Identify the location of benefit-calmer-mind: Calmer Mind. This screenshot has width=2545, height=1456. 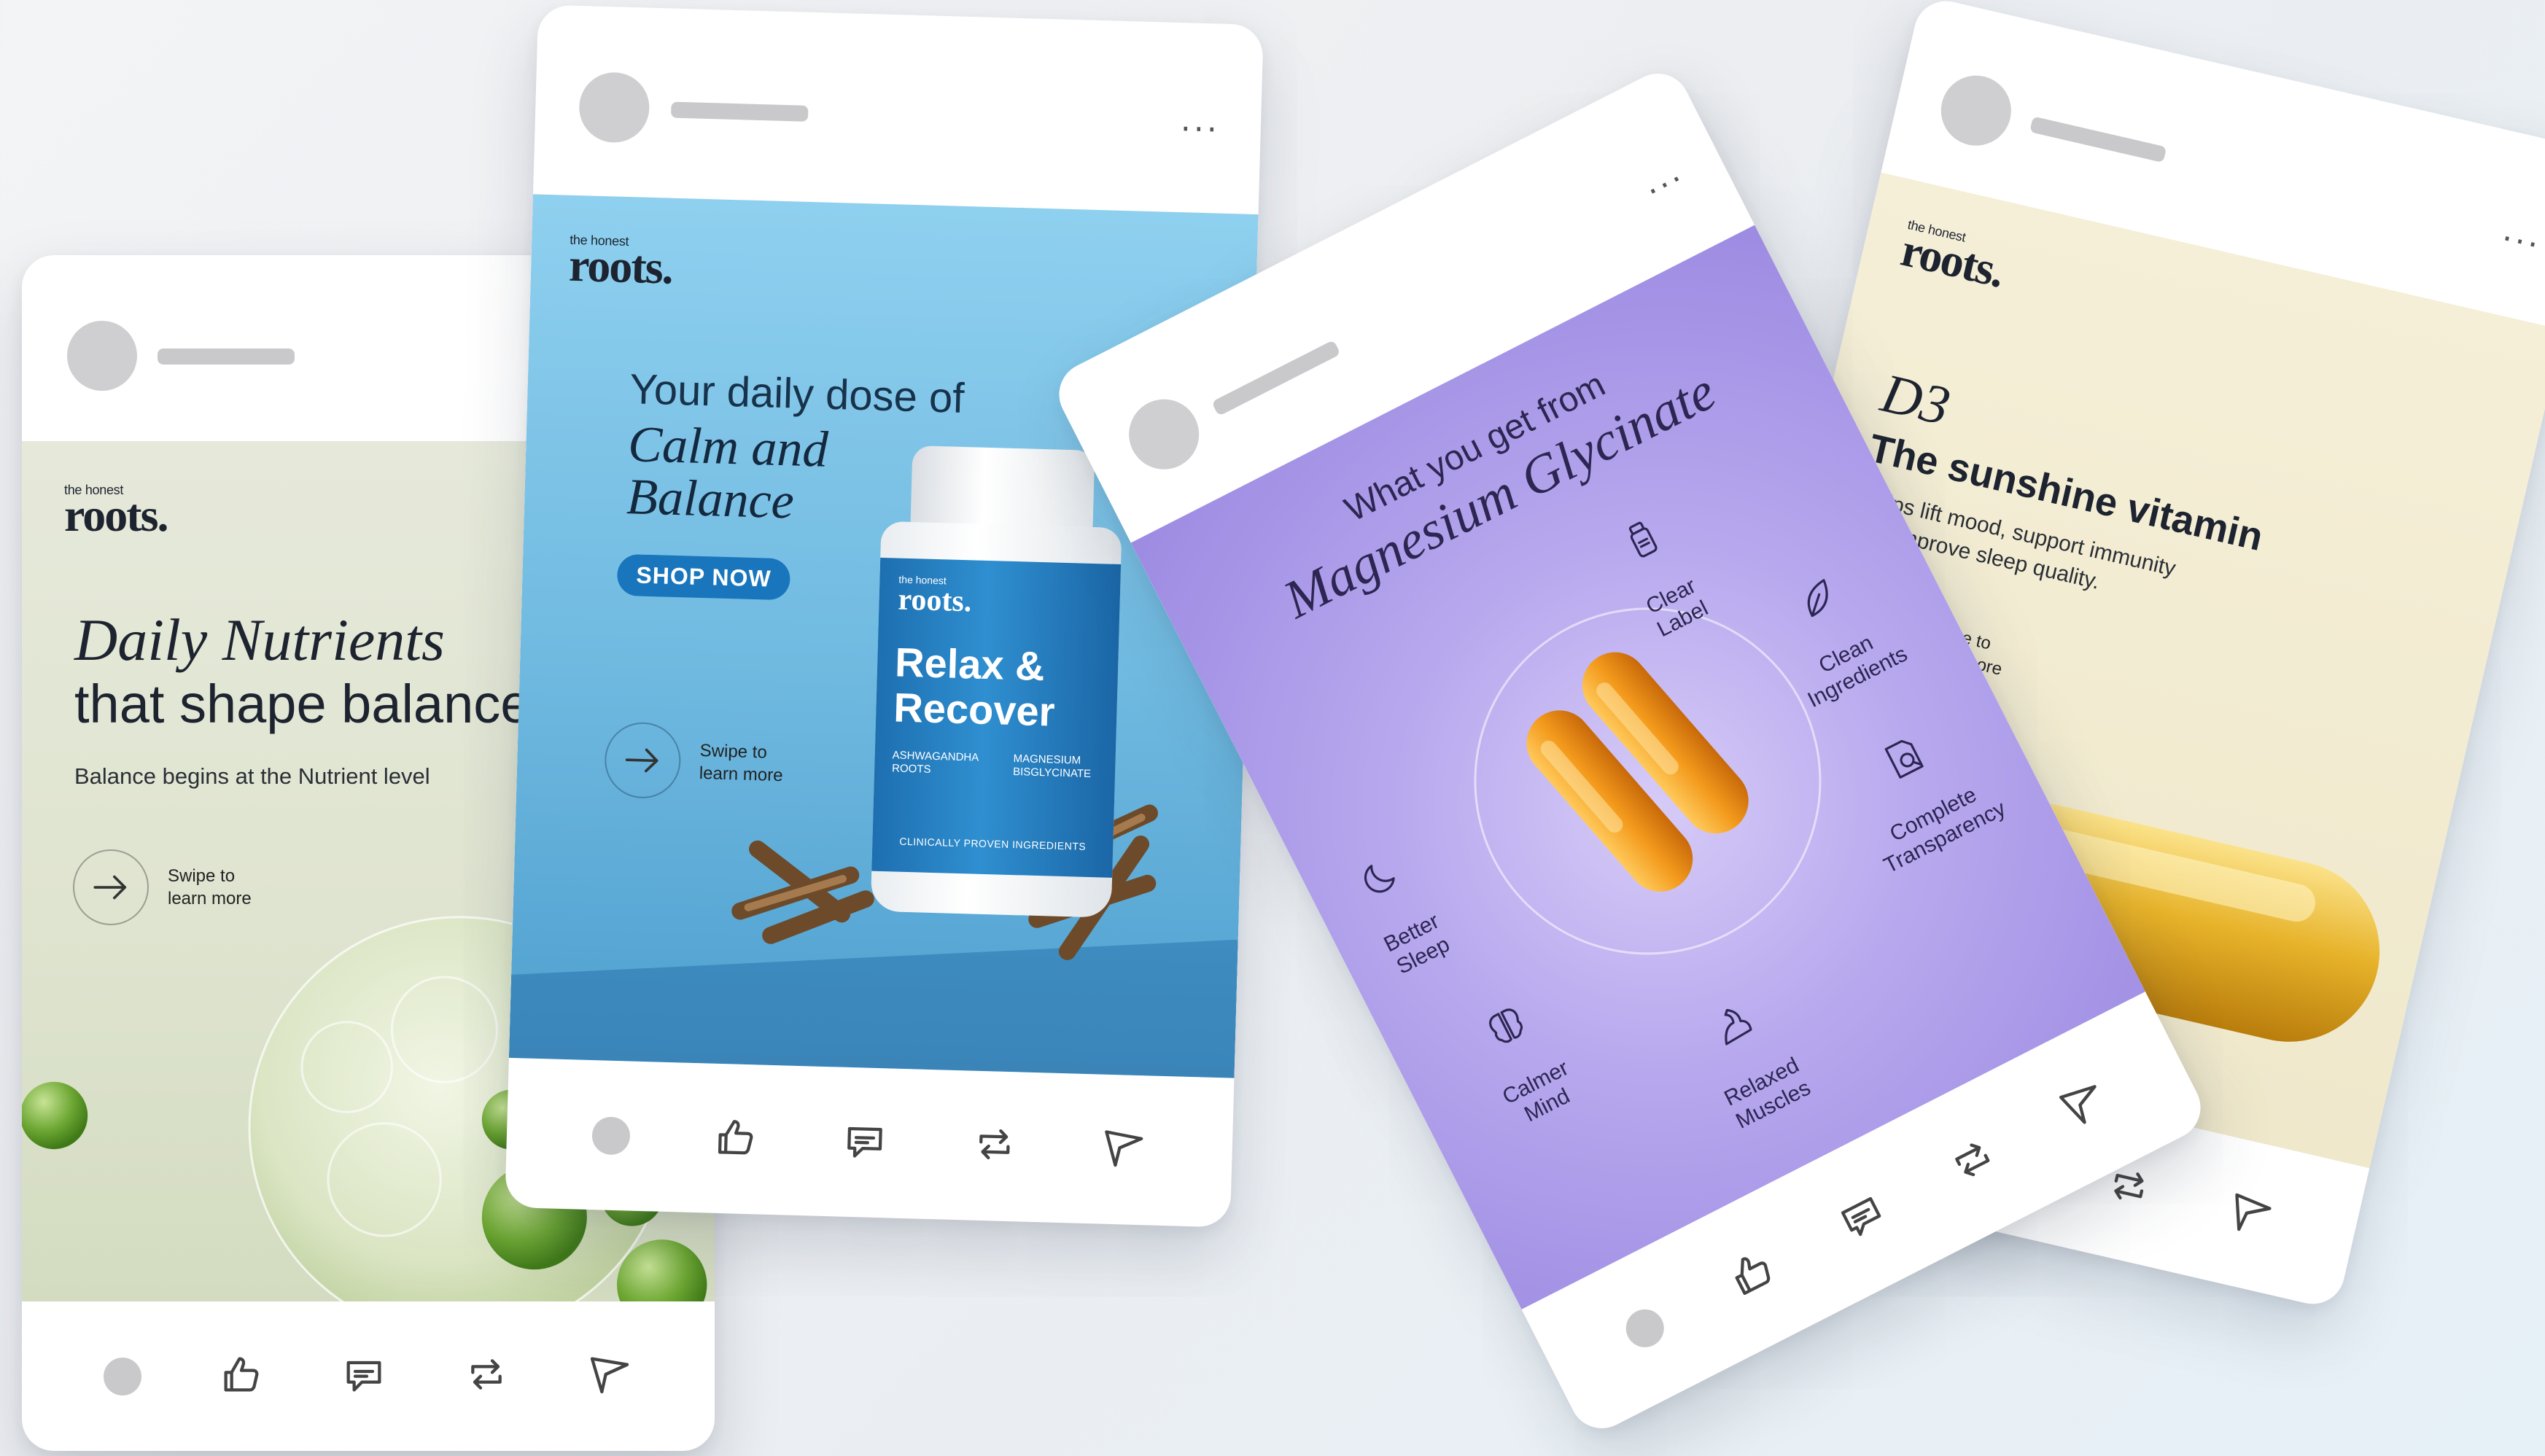
(1519, 1050).